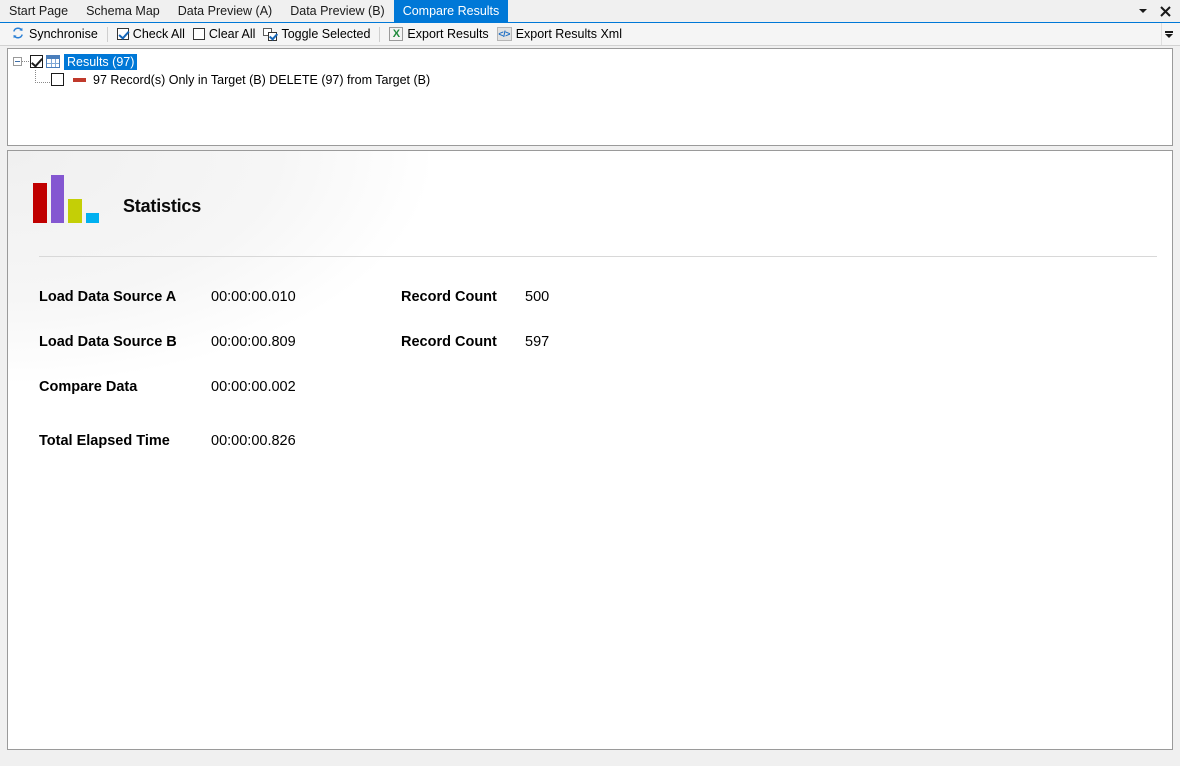 Image resolution: width=1180 pixels, height=766 pixels. Describe the element at coordinates (88, 387) in the screenshot. I see `stat-label: Compare Data` at that location.